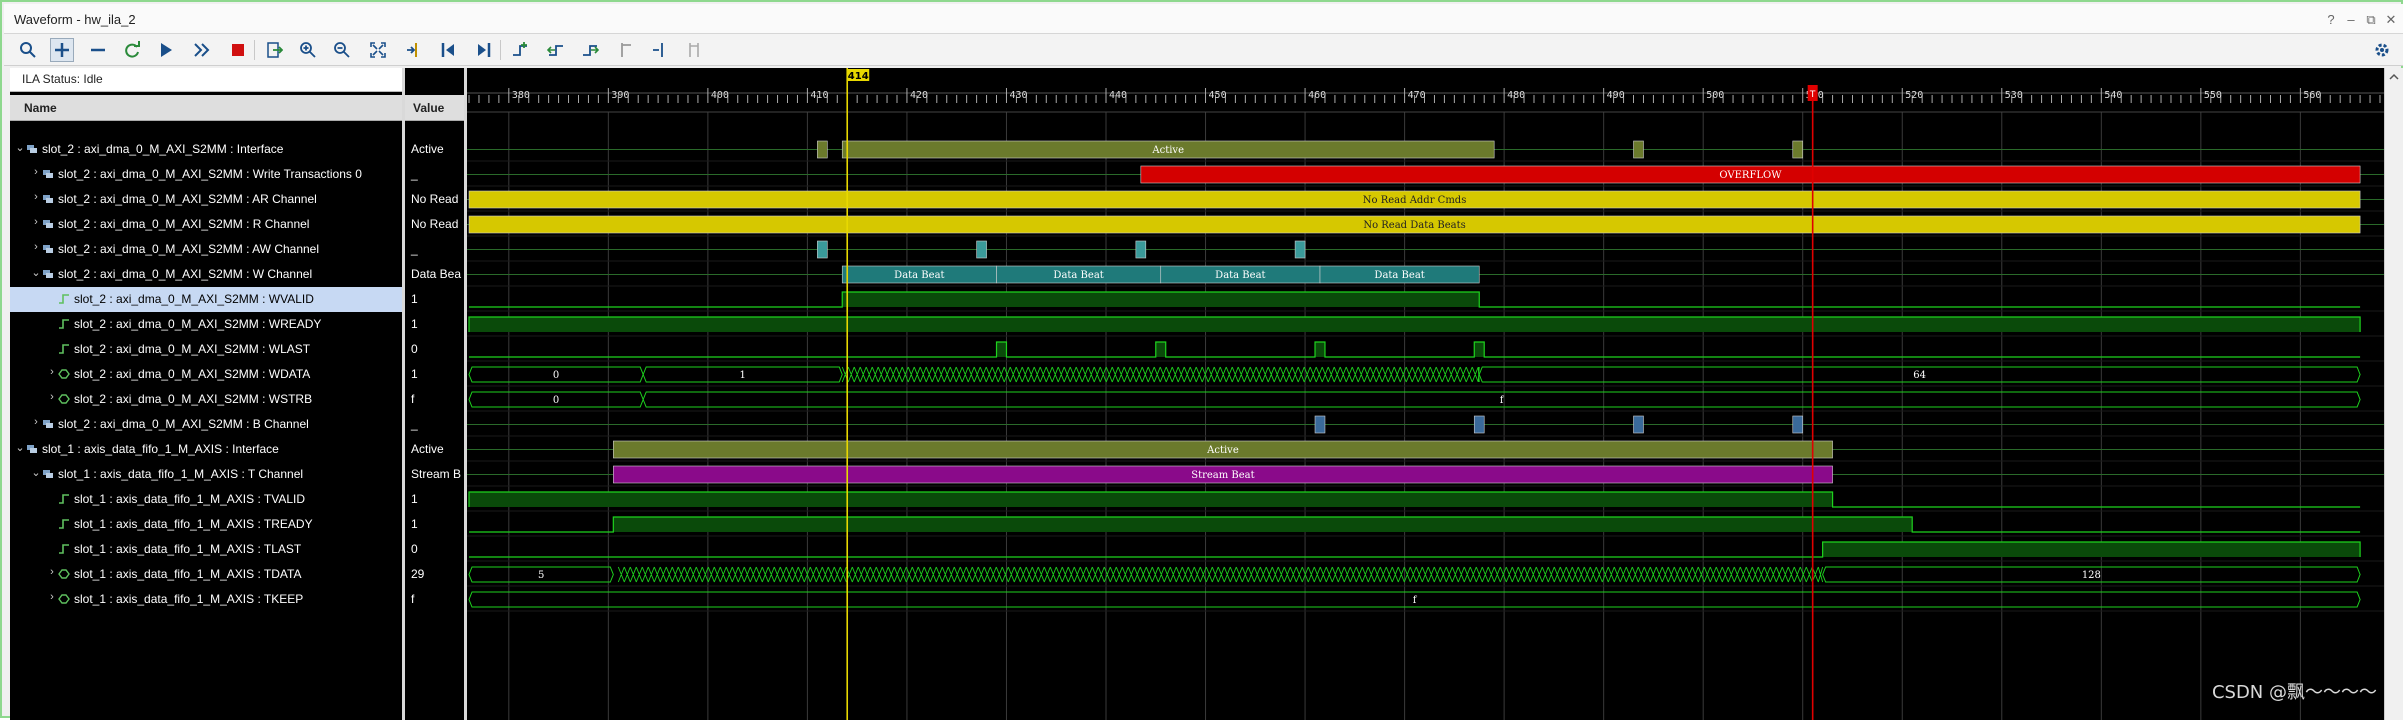  What do you see at coordinates (590, 50) in the screenshot?
I see `next-transition-icon` at bounding box center [590, 50].